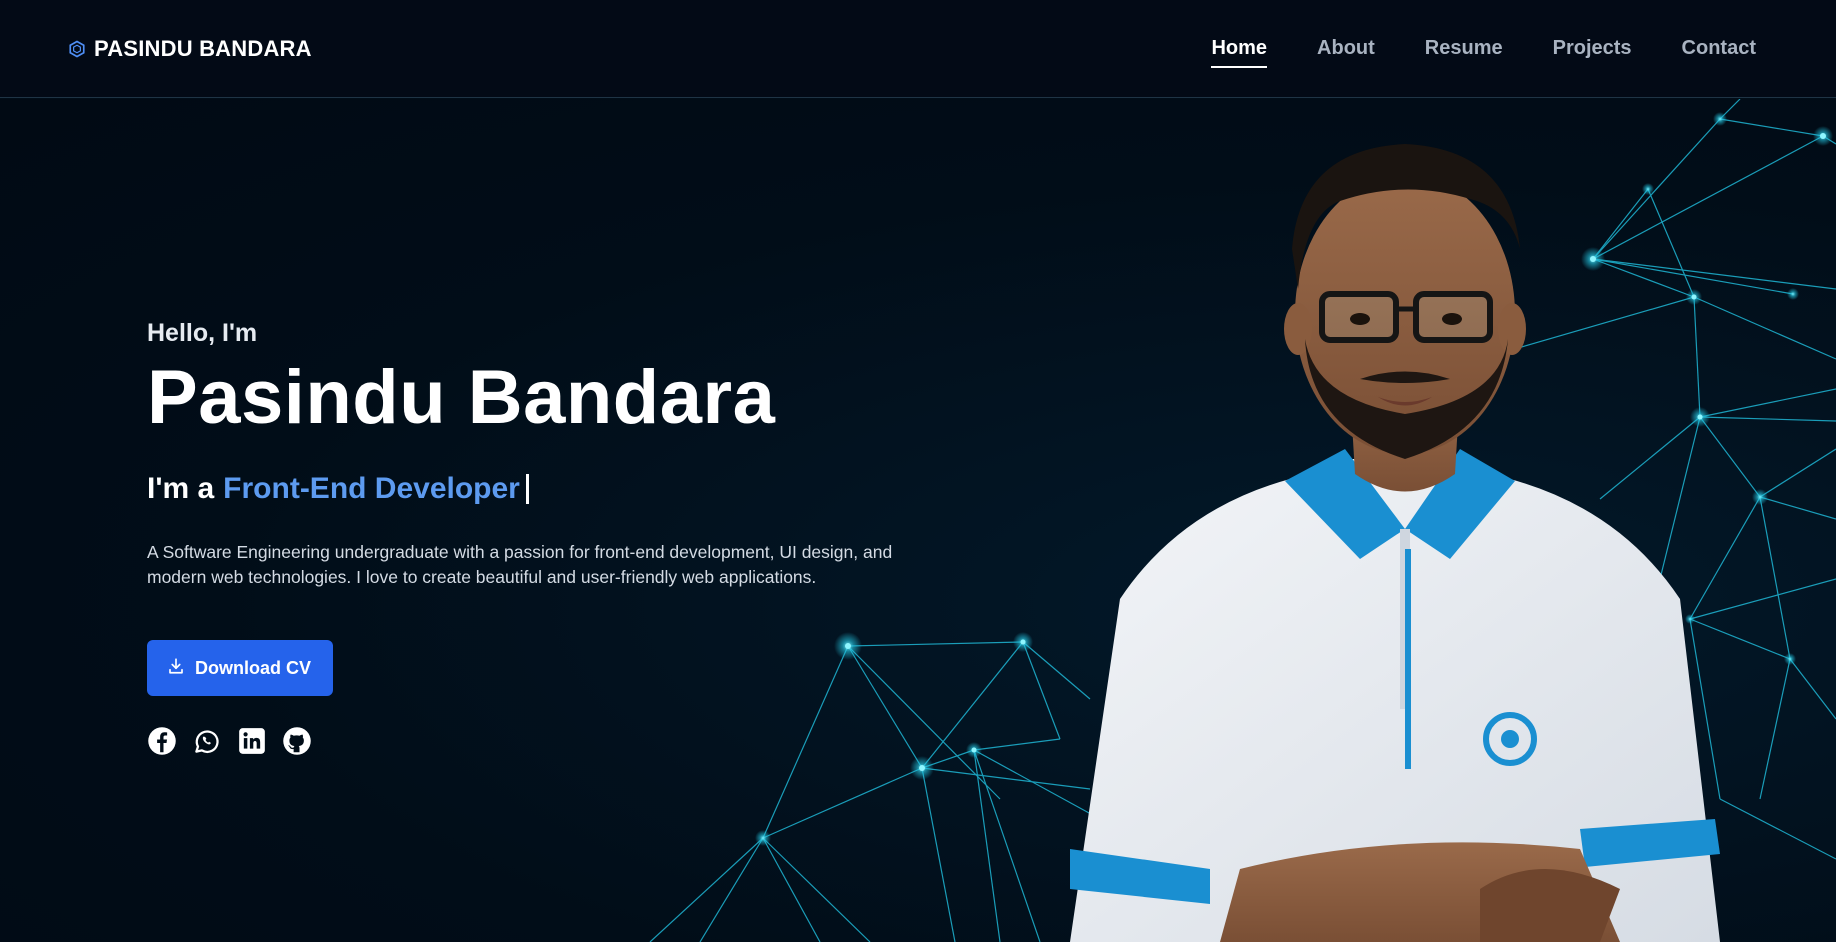  I want to click on whatsapp-icon, so click(207, 741).